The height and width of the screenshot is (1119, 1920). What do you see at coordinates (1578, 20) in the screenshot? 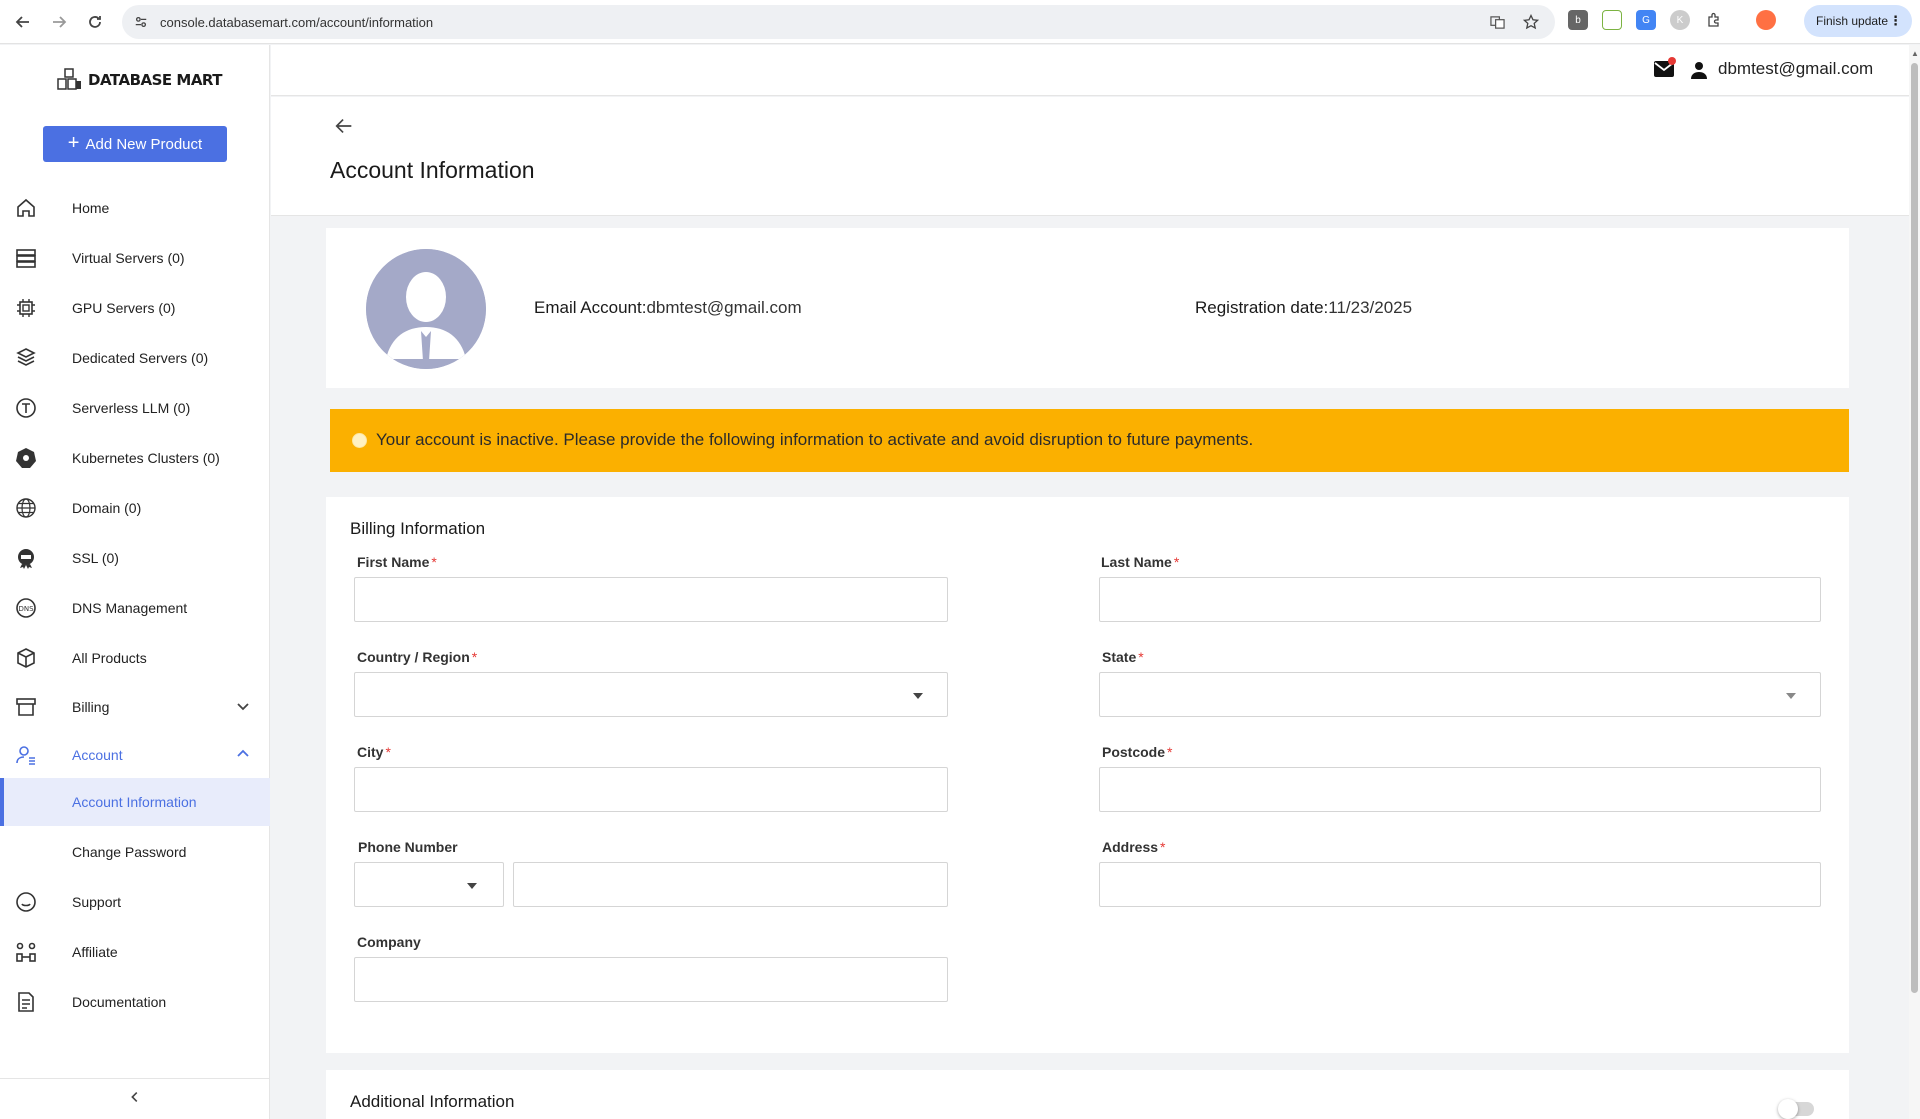
I see `extension-1-icon: b` at bounding box center [1578, 20].